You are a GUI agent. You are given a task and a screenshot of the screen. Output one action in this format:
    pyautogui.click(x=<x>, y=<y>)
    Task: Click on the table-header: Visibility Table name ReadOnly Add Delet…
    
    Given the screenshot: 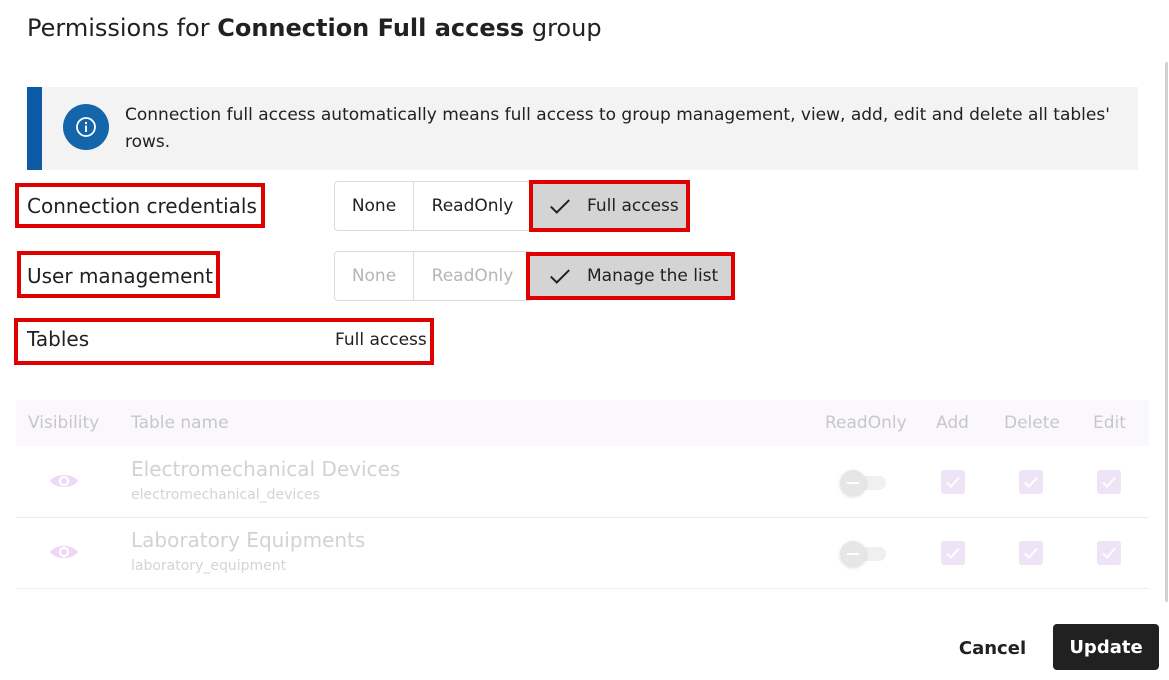 What is the action you would take?
    pyautogui.click(x=582, y=423)
    